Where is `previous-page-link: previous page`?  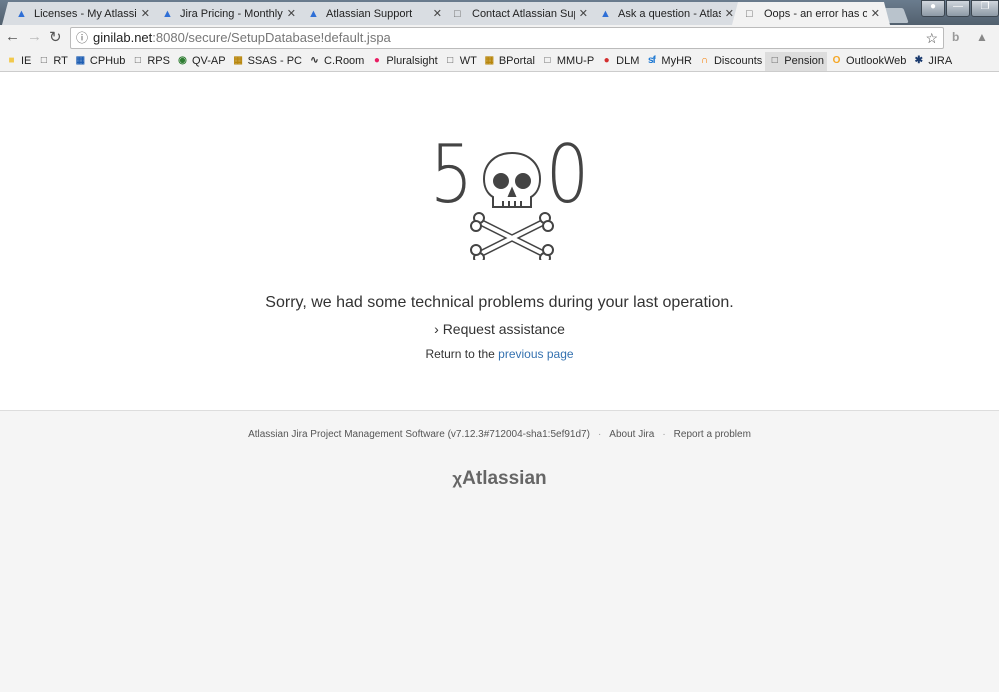 previous-page-link: previous page is located at coordinates (535, 354).